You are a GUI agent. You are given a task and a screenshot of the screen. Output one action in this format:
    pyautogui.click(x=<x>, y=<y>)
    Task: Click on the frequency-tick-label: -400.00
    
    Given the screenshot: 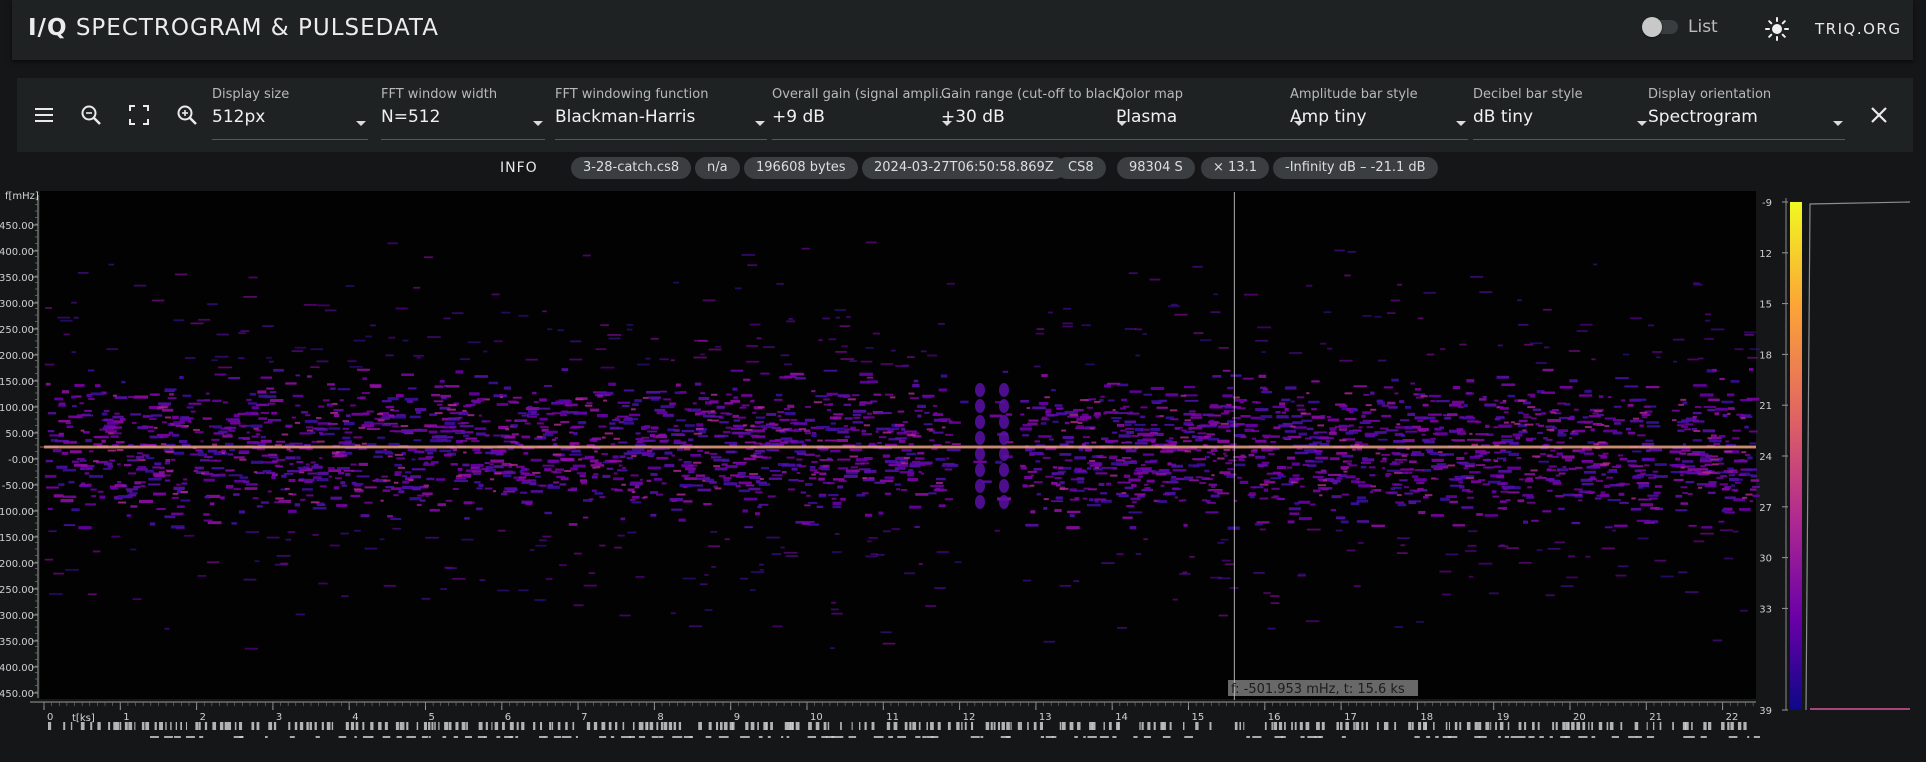 What is the action you would take?
    pyautogui.click(x=17, y=668)
    